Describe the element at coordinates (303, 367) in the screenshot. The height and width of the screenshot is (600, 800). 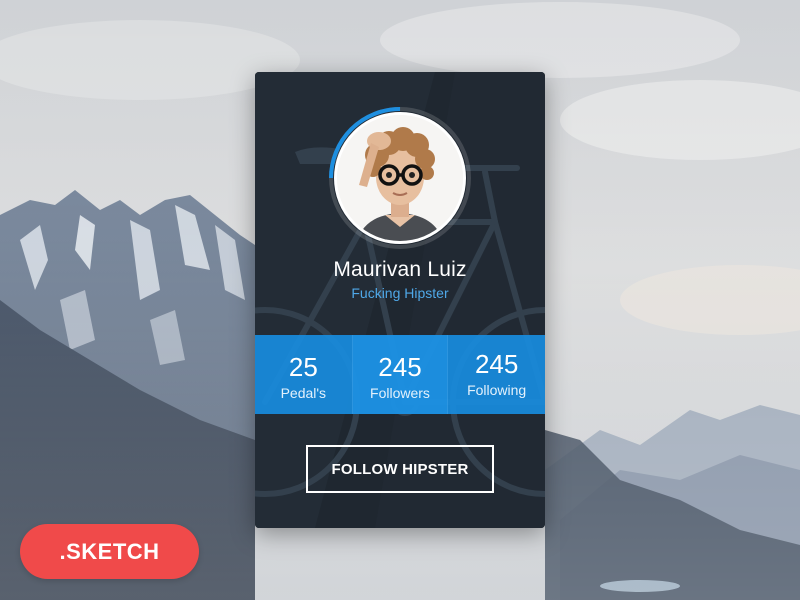
I see `stat-value: 25` at that location.